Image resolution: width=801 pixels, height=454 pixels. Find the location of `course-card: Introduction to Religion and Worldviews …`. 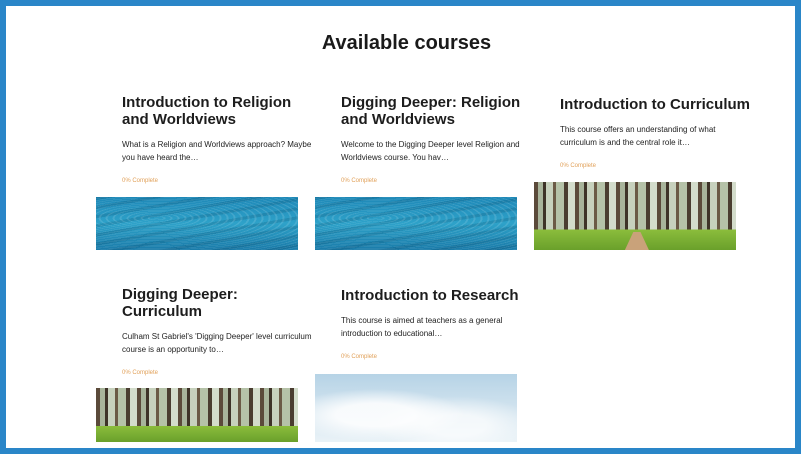

course-card: Introduction to Religion and Worldviews … is located at coordinates (219, 139).